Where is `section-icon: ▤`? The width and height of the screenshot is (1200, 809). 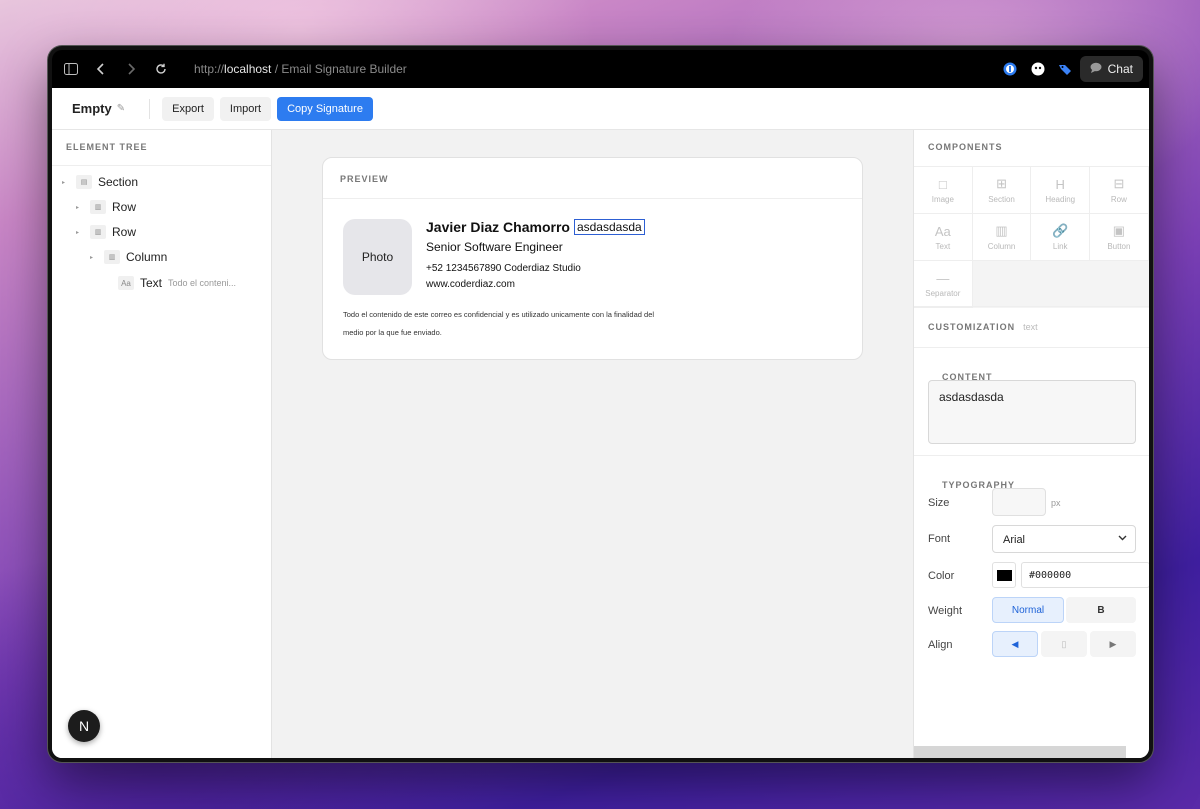
section-icon: ▤ is located at coordinates (84, 182).